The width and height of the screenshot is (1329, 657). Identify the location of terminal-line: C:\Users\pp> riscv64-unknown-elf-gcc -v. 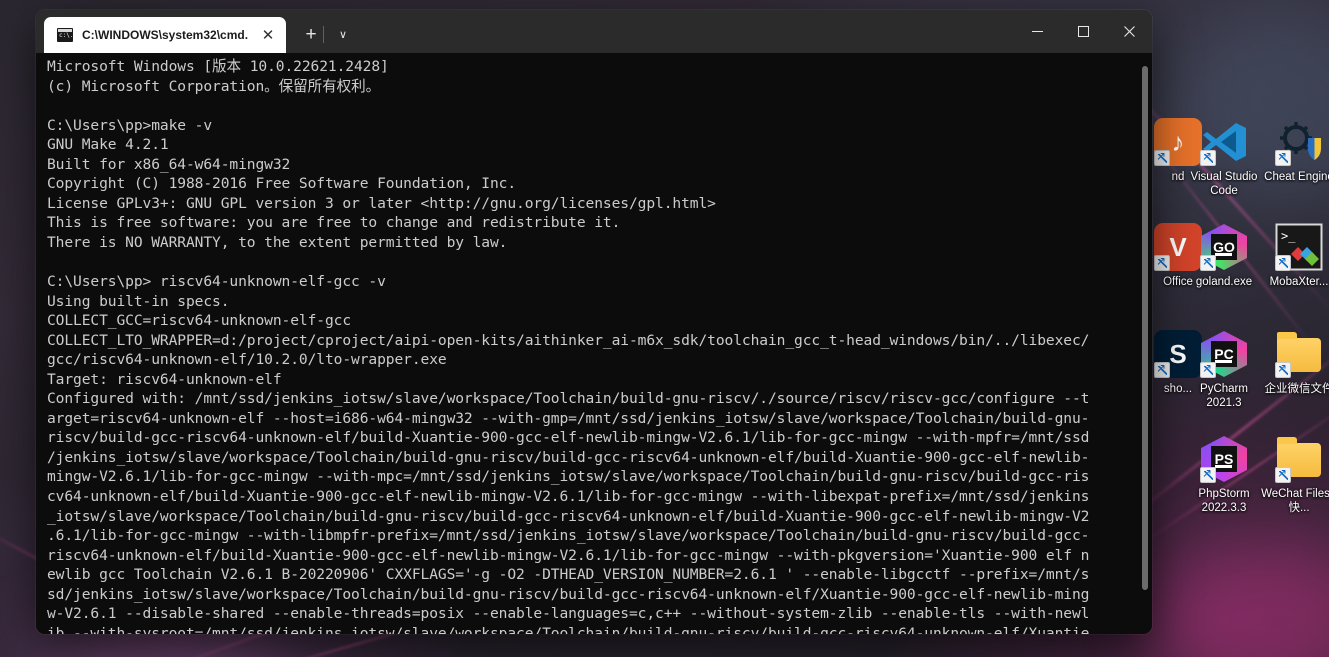
(216, 282).